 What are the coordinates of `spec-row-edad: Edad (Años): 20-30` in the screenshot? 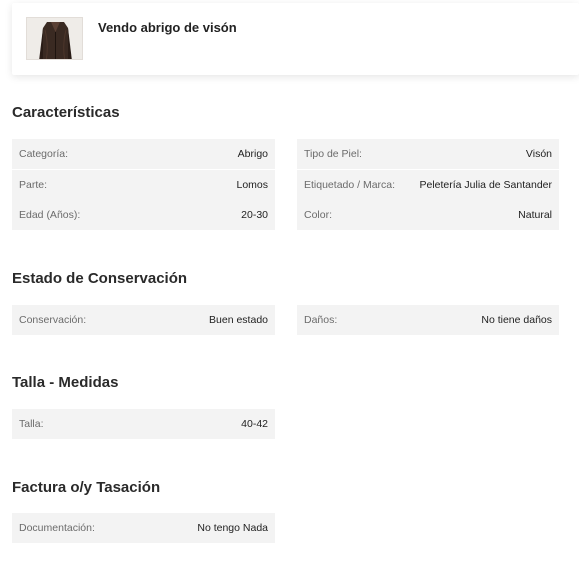 It's located at (143, 215).